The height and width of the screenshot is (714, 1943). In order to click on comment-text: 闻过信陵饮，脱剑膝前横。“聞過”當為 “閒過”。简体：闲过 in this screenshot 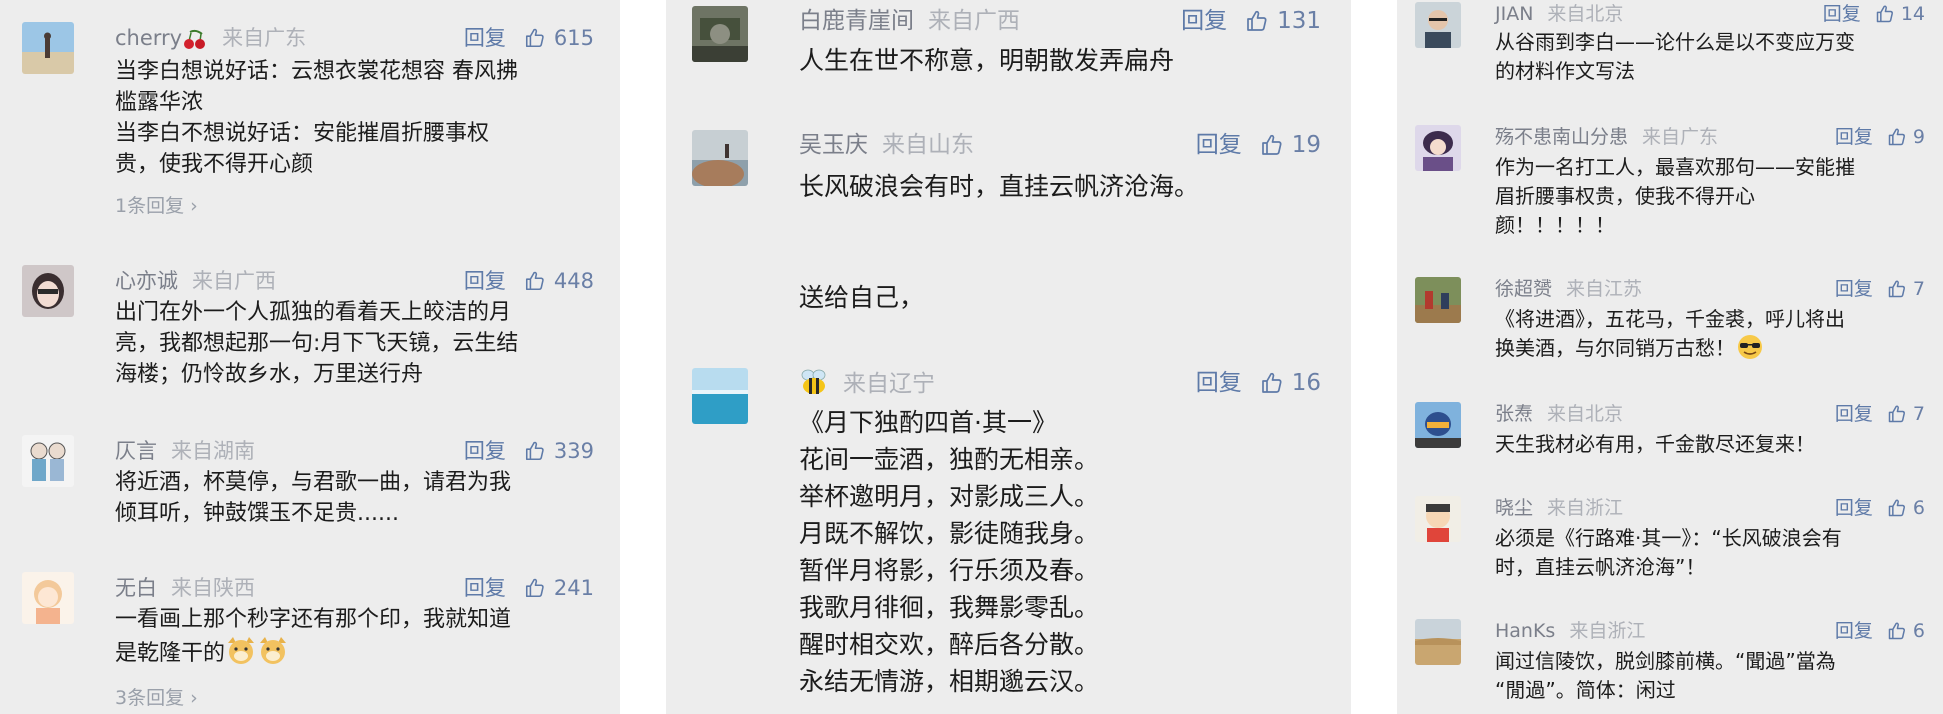, I will do `click(1665, 676)`.